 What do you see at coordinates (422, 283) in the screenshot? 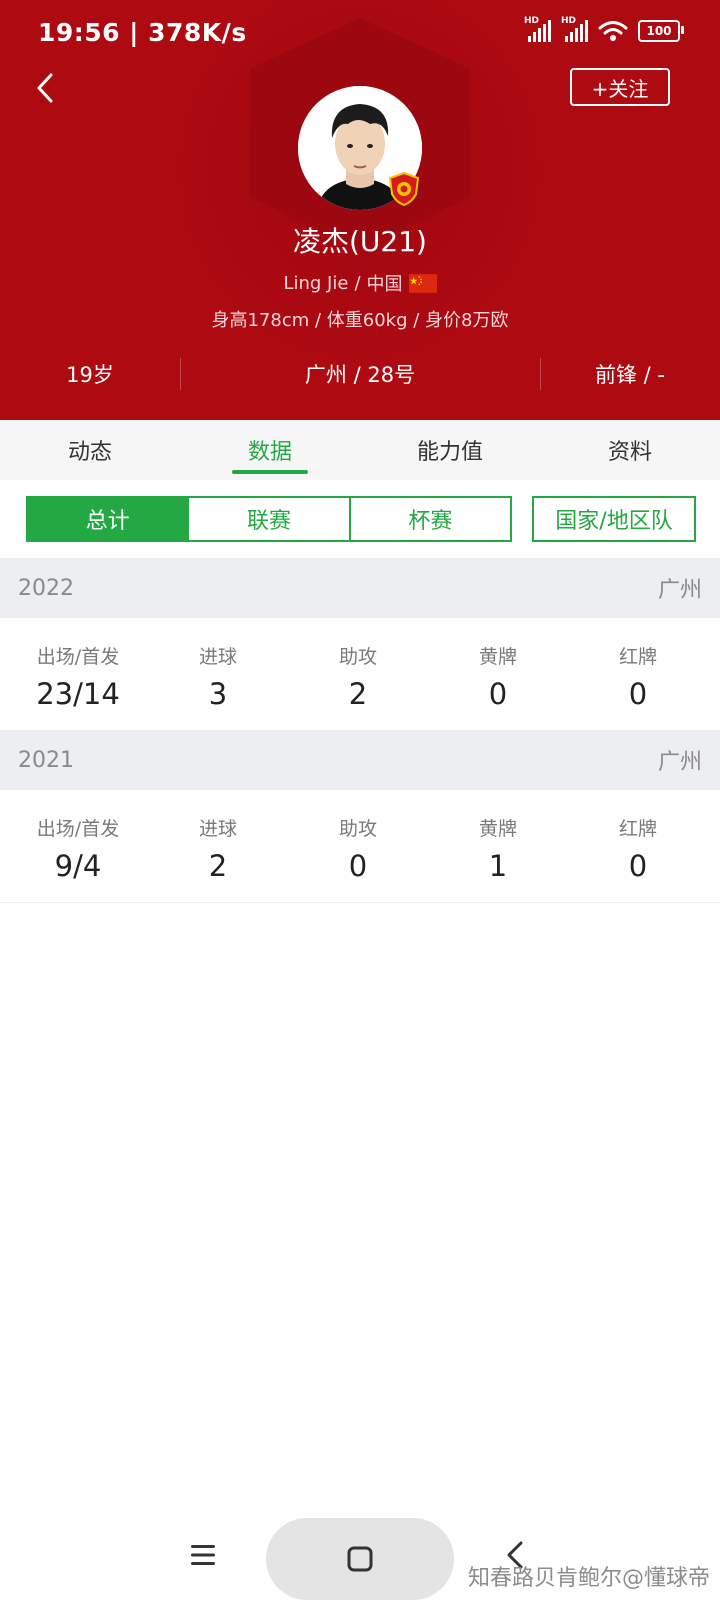
I see `china-flag-icon` at bounding box center [422, 283].